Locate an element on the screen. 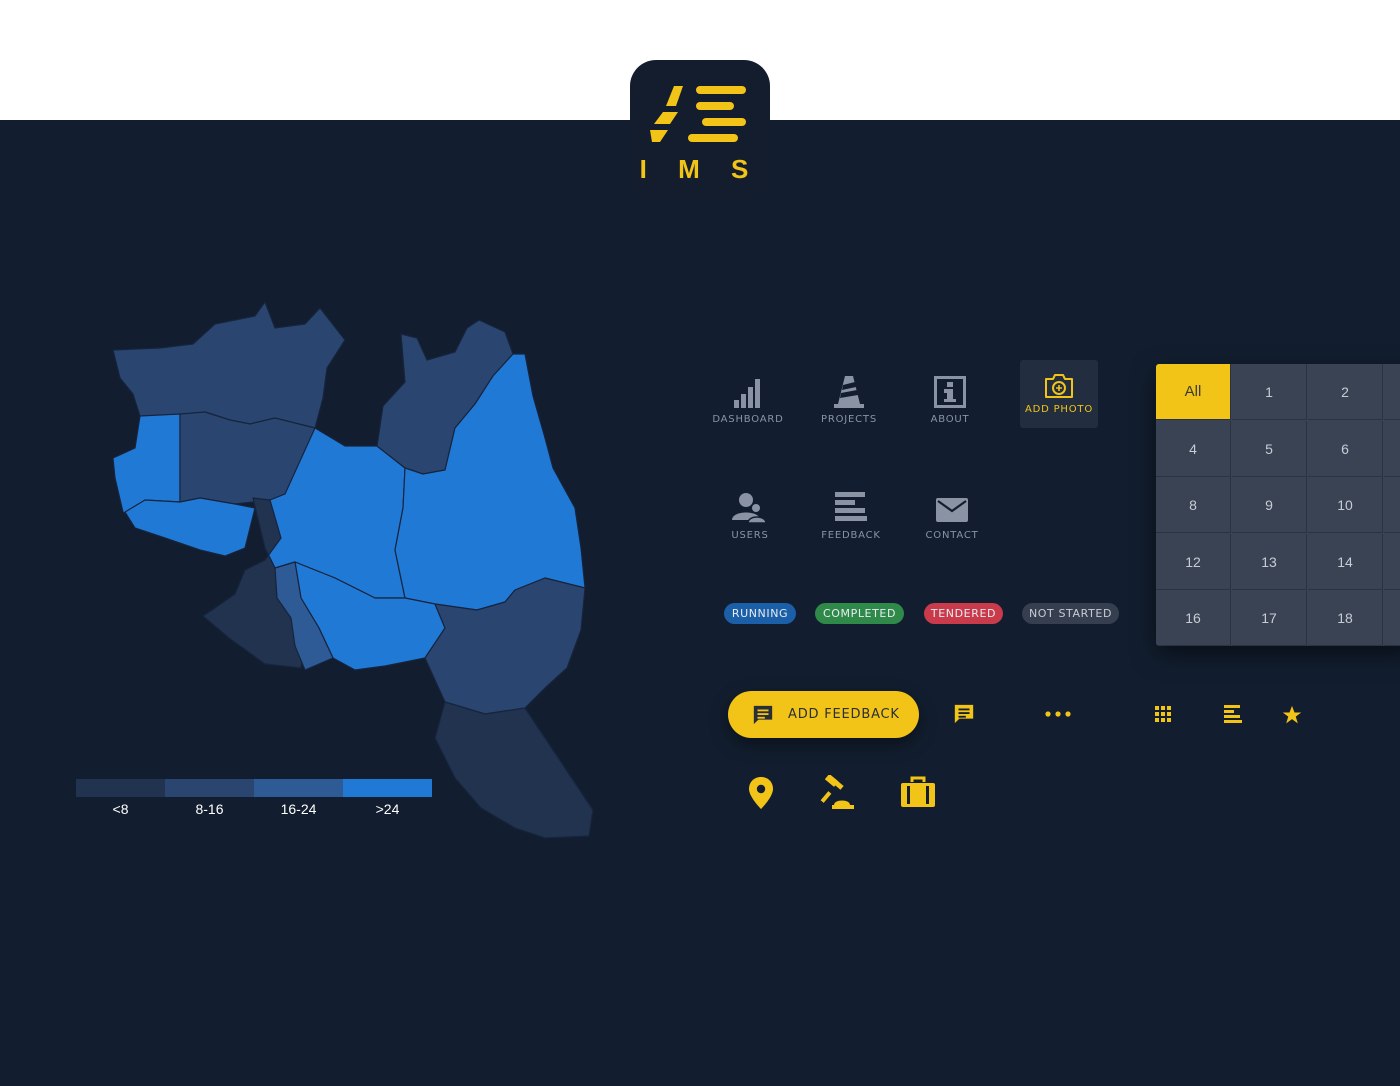 The width and height of the screenshot is (1400, 1086). location-pin-icon is located at coordinates (761, 793).